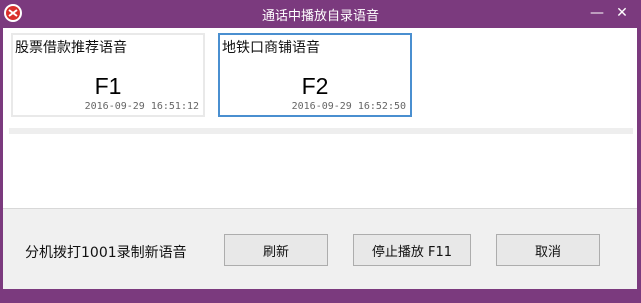  Describe the element at coordinates (271, 48) in the screenshot. I see `voice-card-title: 地铁口商铺语音` at that location.